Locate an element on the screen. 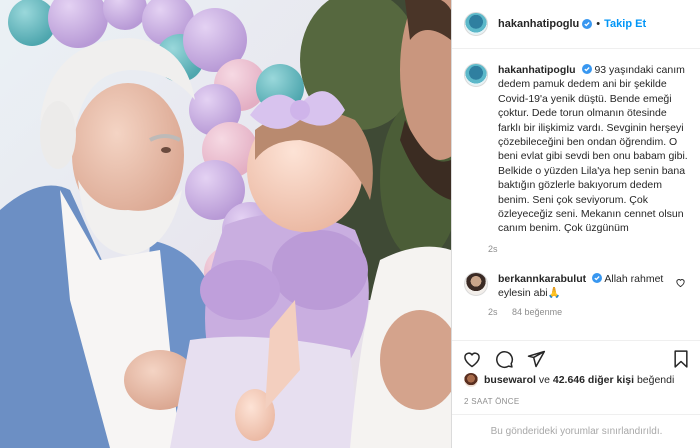 The height and width of the screenshot is (448, 700). post-timestamp: 2 SAAT ÖNCE is located at coordinates (491, 401).